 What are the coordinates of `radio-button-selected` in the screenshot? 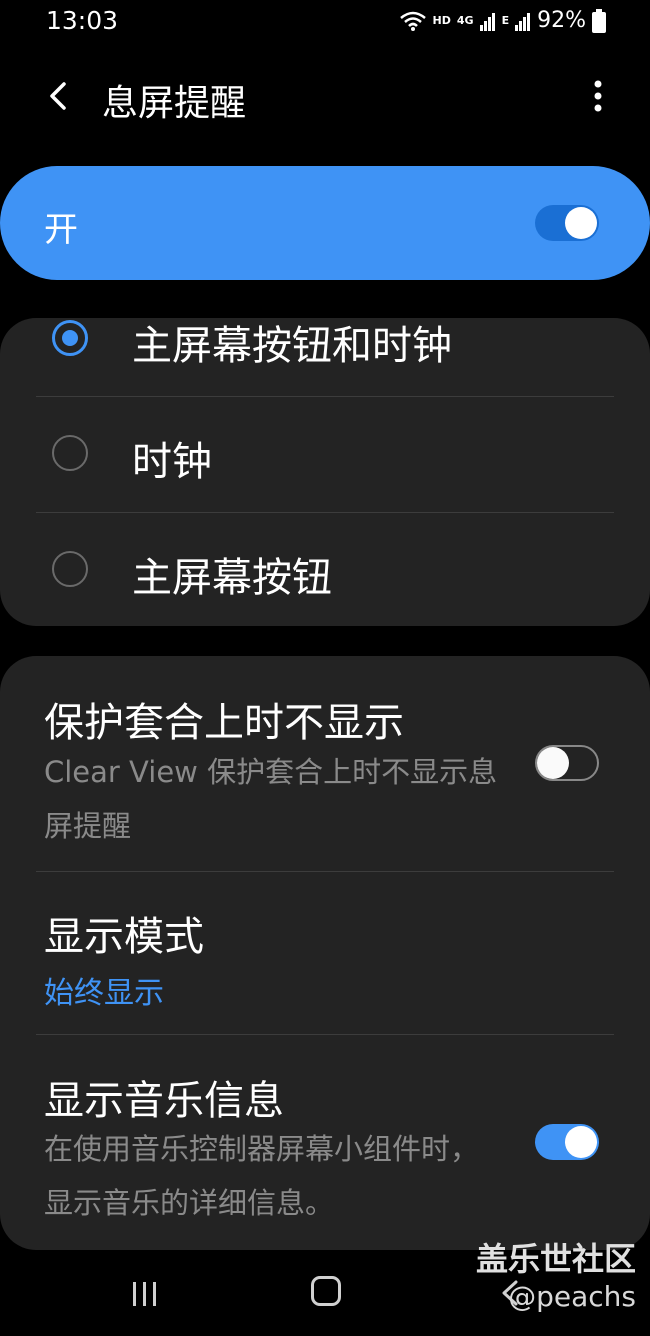 It's located at (70, 338).